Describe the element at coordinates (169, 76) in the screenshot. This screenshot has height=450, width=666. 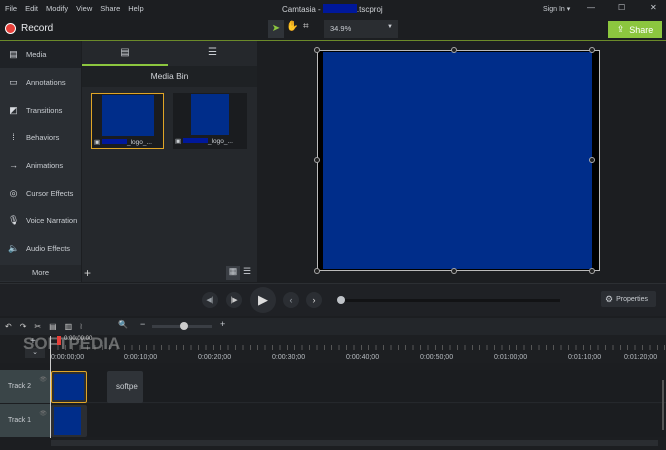
I see `media-bin-title: Media Bin` at that location.